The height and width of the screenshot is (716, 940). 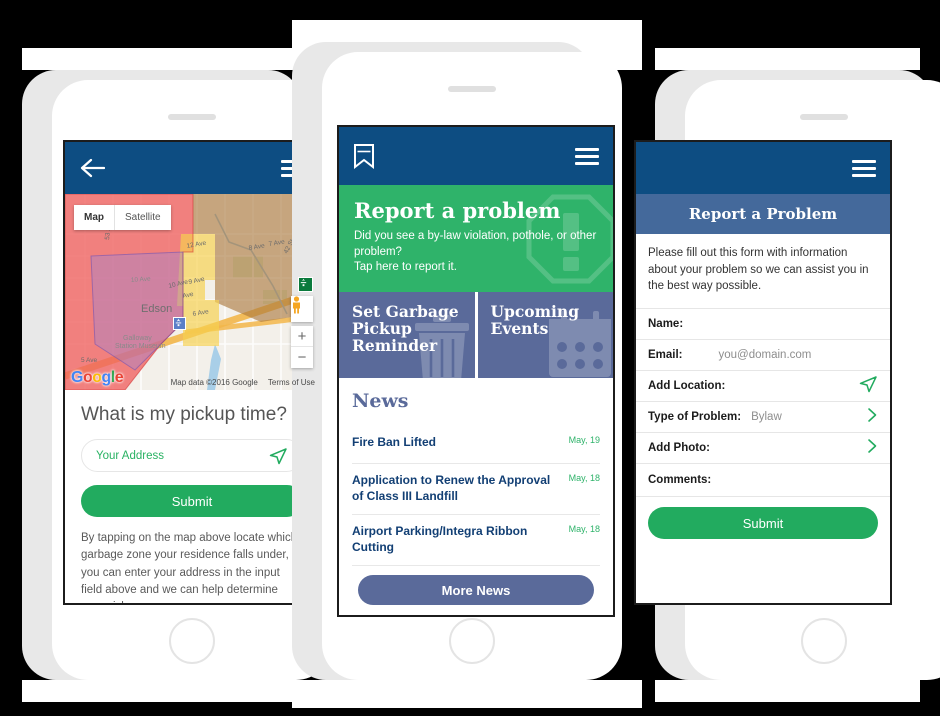 I want to click on map-type-satellite-button: Satellite, so click(x=142, y=217).